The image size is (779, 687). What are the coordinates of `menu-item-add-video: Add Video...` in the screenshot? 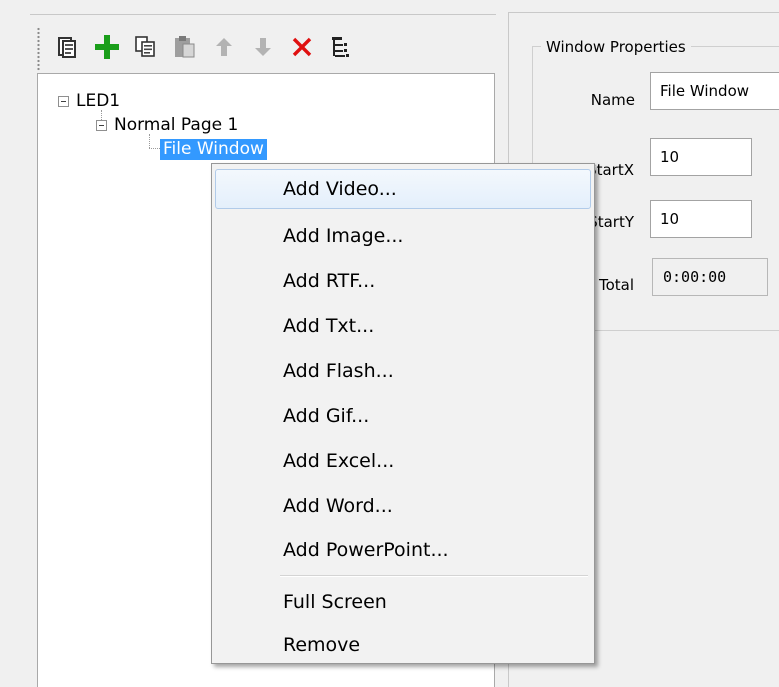 It's located at (403, 189).